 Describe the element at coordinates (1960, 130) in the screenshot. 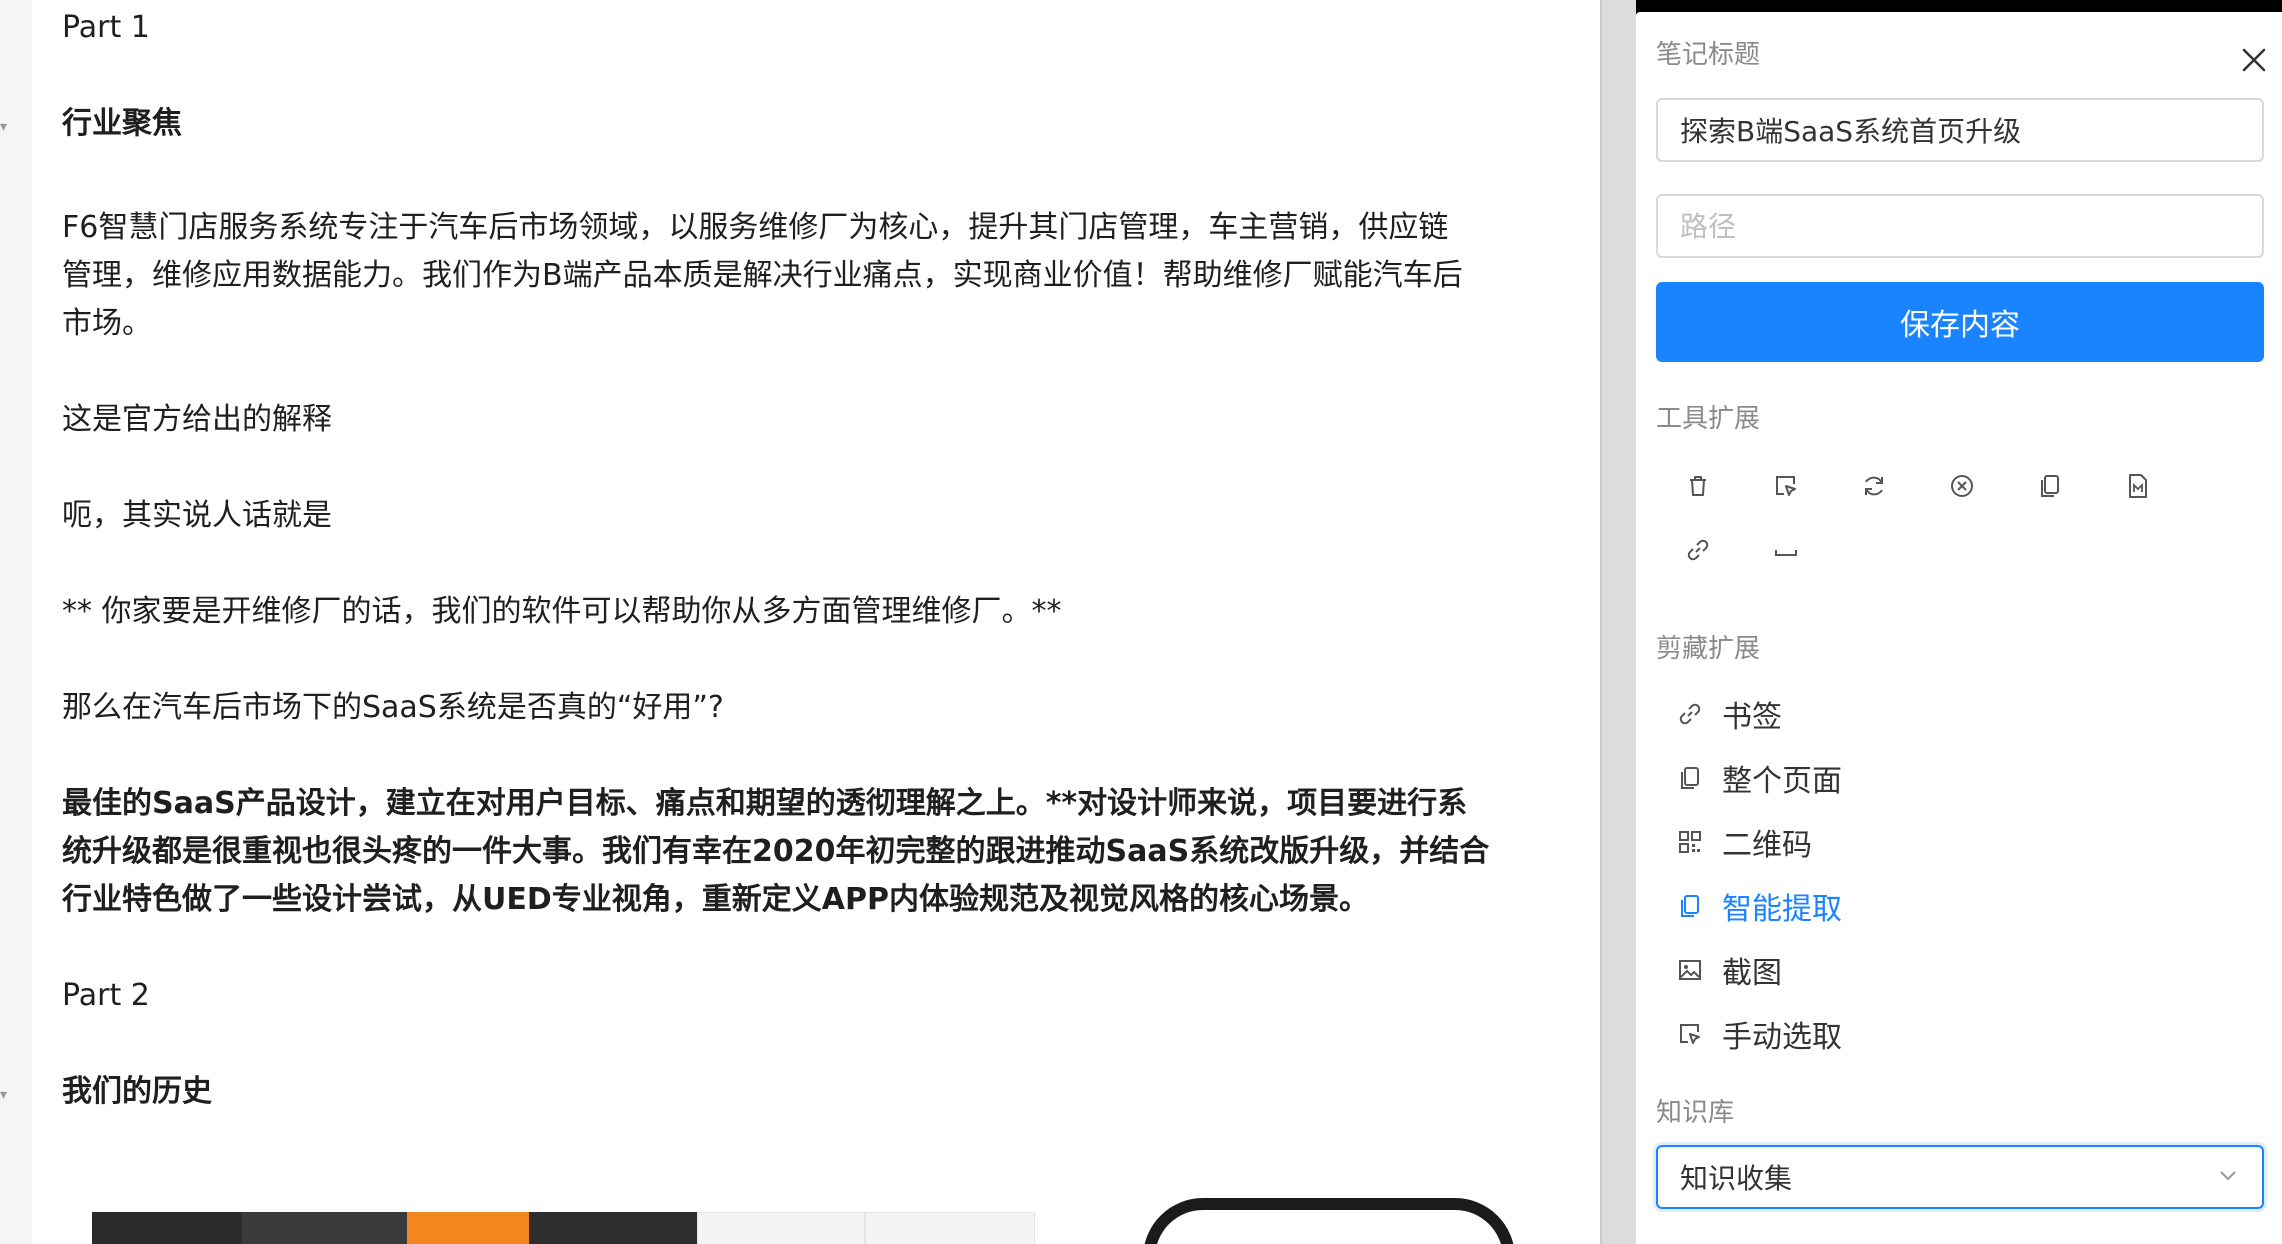

I see `note-title-input` at that location.